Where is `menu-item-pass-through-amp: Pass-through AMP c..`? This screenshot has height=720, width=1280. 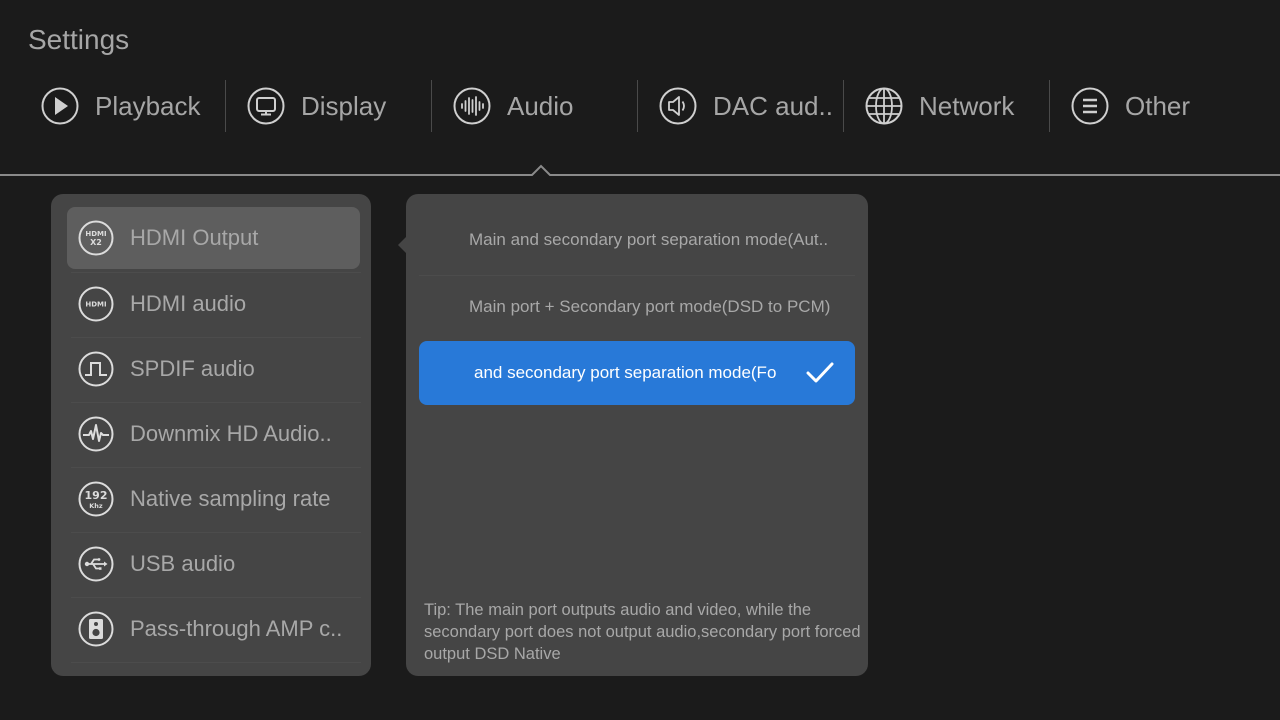 menu-item-pass-through-amp: Pass-through AMP c.. is located at coordinates (213, 629).